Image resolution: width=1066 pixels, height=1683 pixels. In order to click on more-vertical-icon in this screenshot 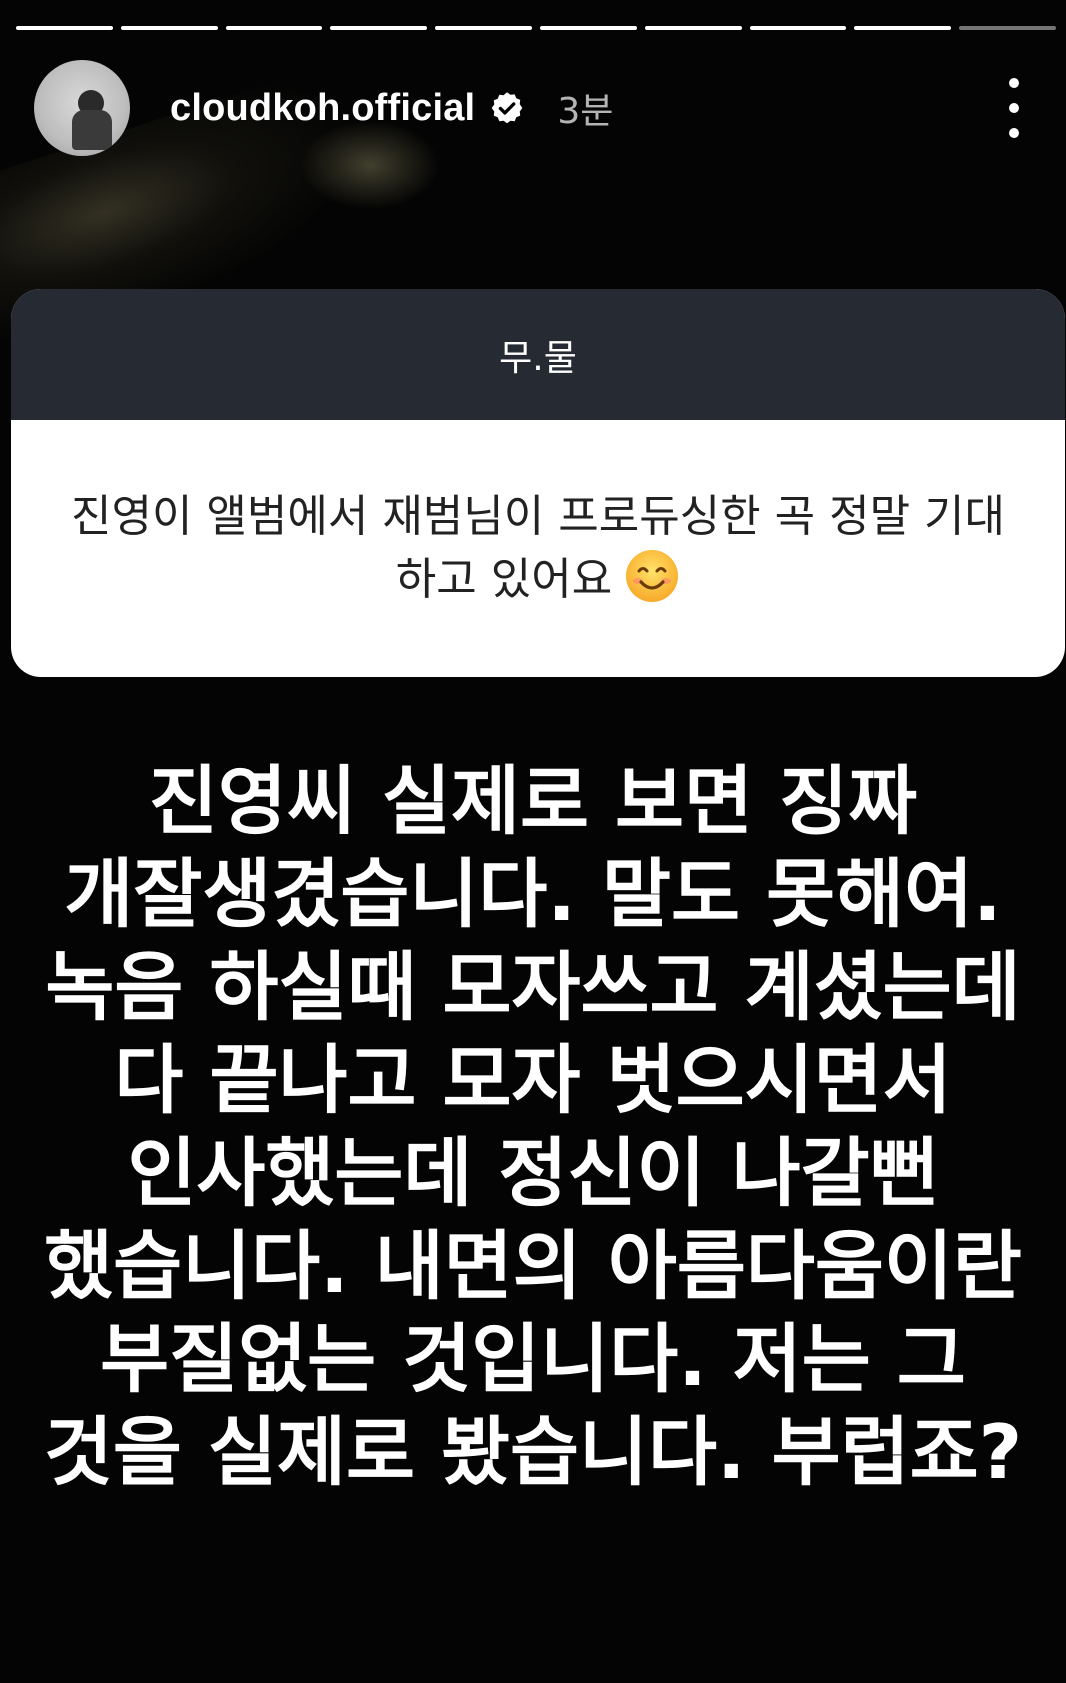, I will do `click(1014, 108)`.